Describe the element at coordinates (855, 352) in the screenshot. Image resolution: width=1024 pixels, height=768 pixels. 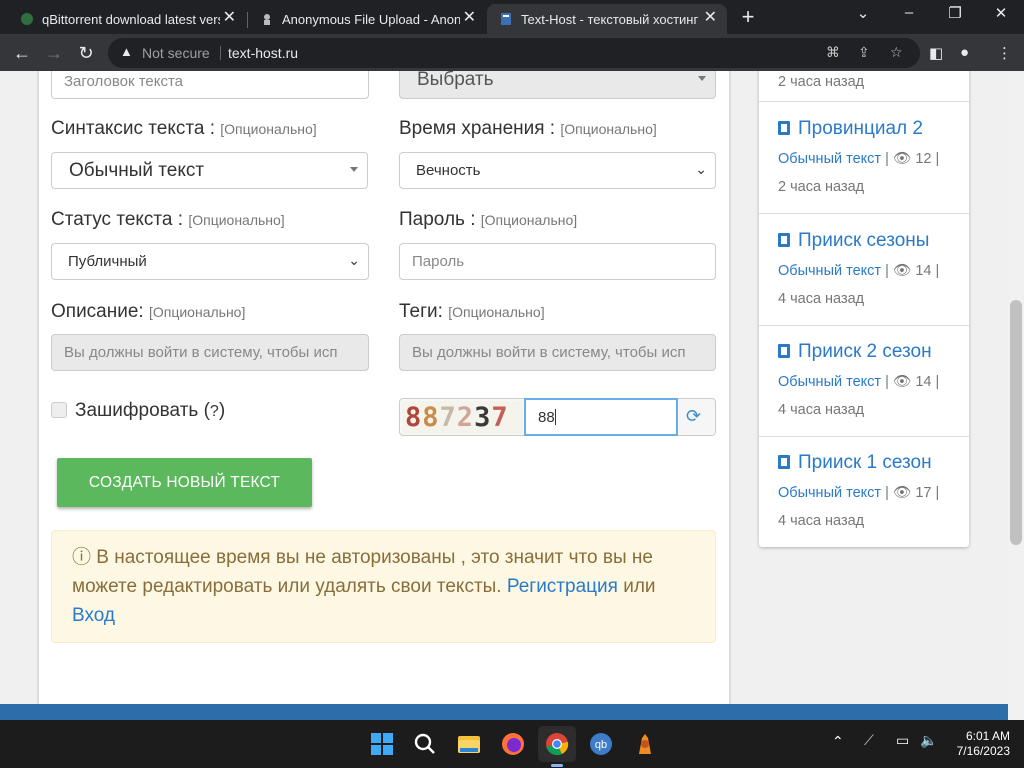
I see `item-title-link: Прииск 2 сезон` at that location.